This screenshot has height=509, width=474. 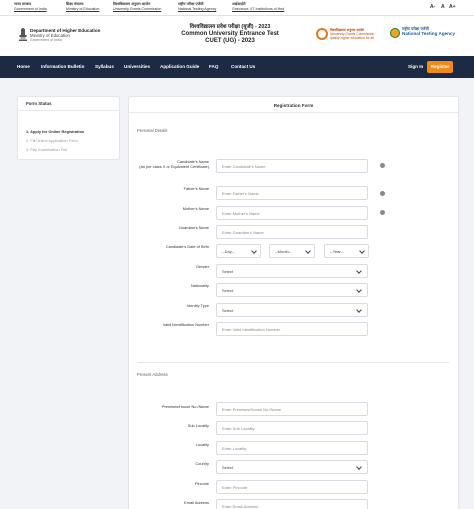 I want to click on font-decrease-button: A-, so click(x=432, y=7).